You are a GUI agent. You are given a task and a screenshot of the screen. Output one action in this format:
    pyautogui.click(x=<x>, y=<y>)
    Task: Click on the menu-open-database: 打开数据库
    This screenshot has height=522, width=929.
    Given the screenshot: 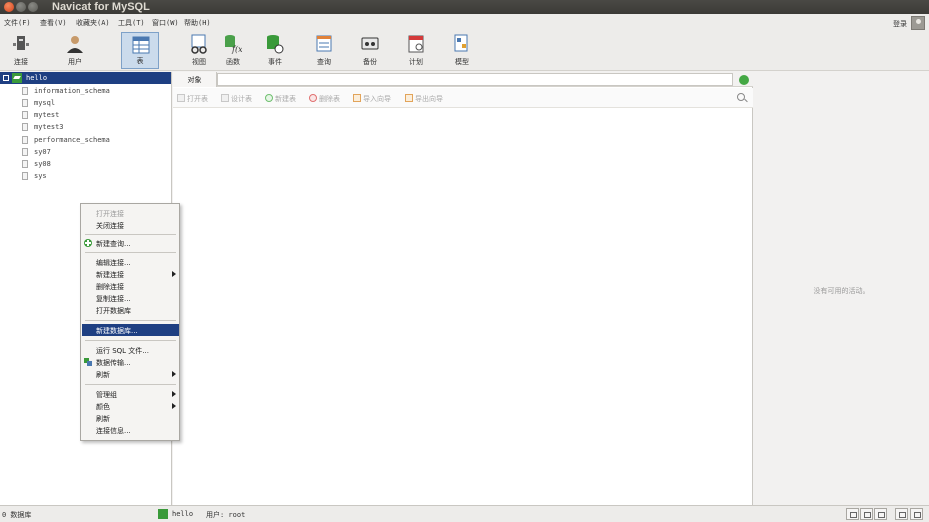 What is the action you would take?
    pyautogui.click(x=130, y=310)
    